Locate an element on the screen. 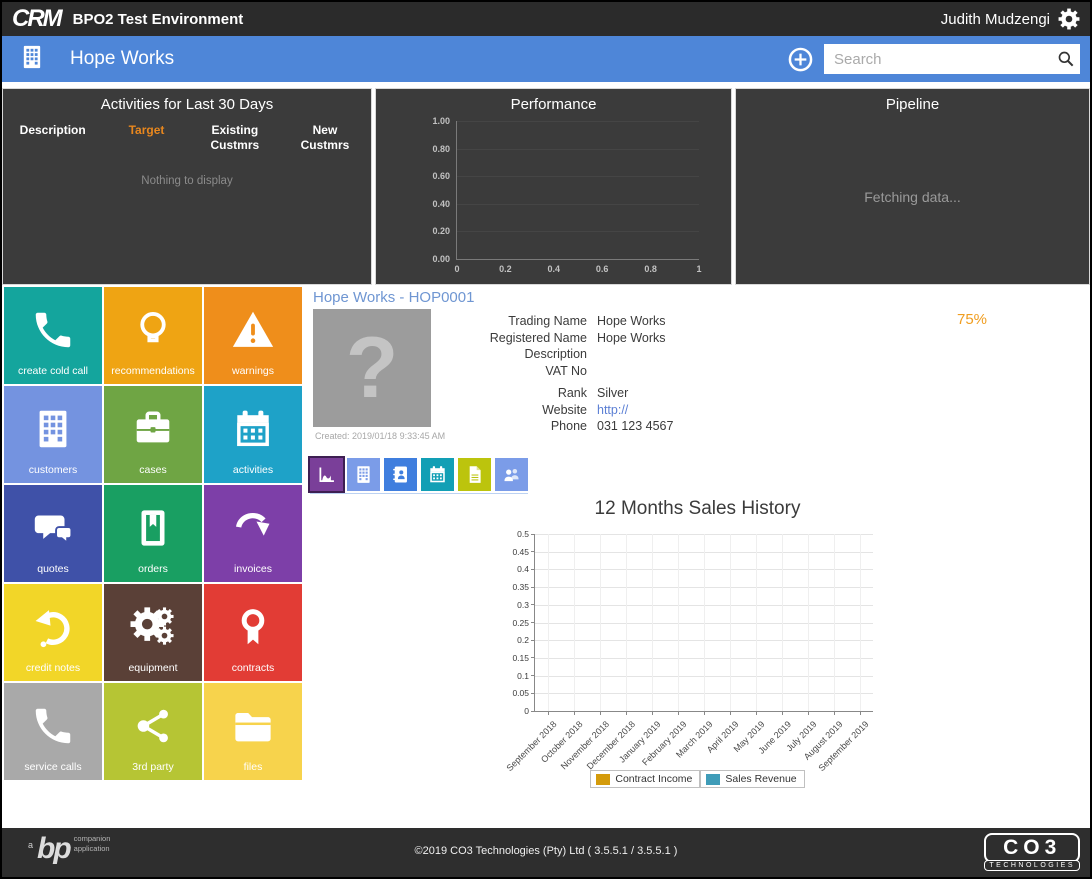 This screenshot has width=1092, height=879. magnifier-icon is located at coordinates (1066, 59).